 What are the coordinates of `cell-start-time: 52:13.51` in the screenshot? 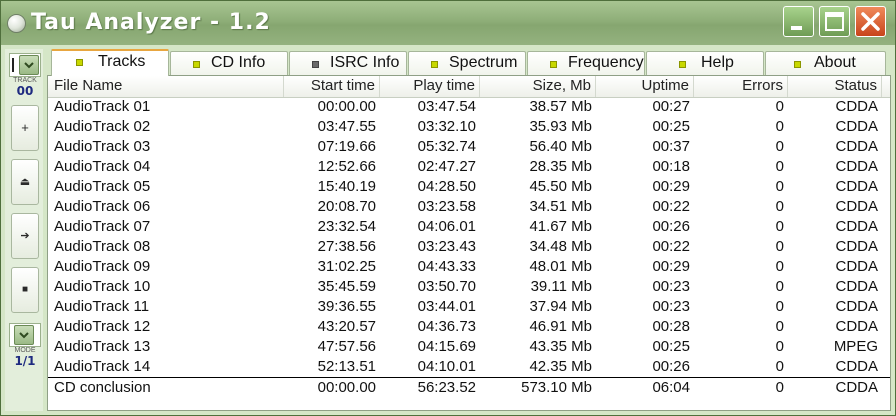 It's located at (346, 366).